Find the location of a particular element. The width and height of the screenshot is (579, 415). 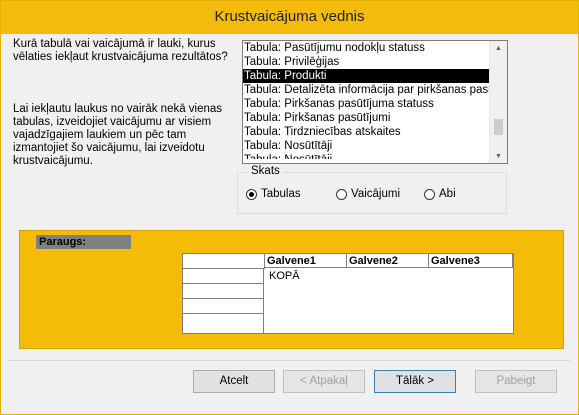

scroll-up-arrow-icon: ▲ is located at coordinates (498, 48).